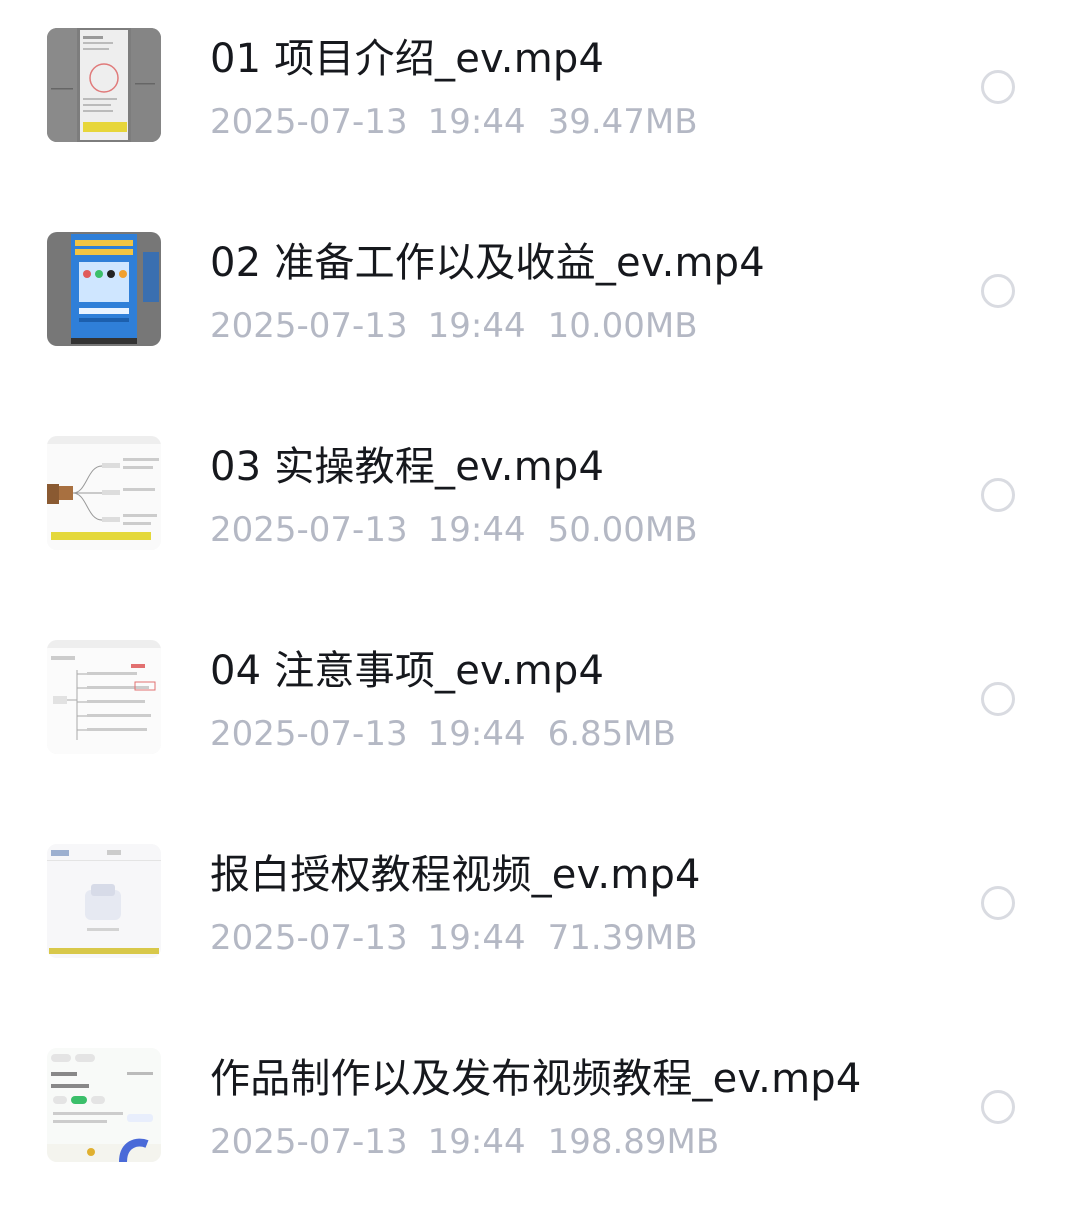  I want to click on file-name: 01 项目介绍_ev.mp4, so click(407, 59).